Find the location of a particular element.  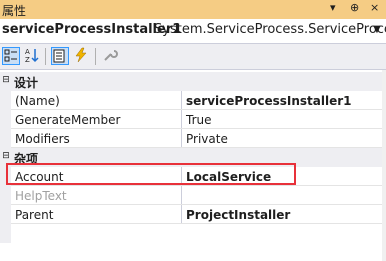

category-design: ⊟ 设计 is located at coordinates (193, 81).